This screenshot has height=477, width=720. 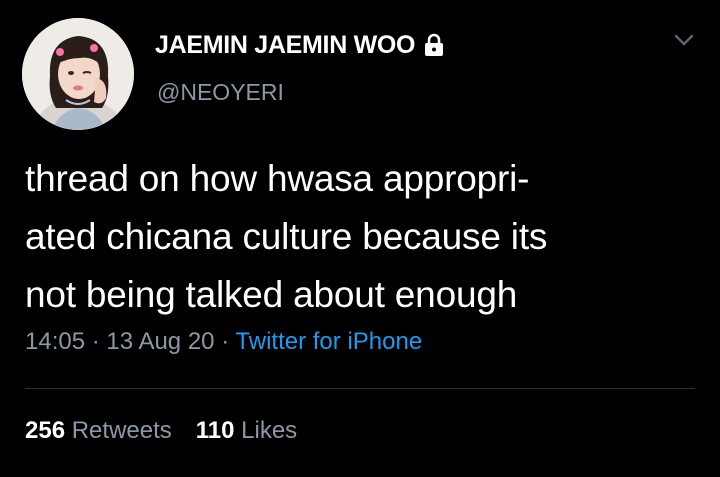 What do you see at coordinates (45, 430) in the screenshot?
I see `retweets-count: 256` at bounding box center [45, 430].